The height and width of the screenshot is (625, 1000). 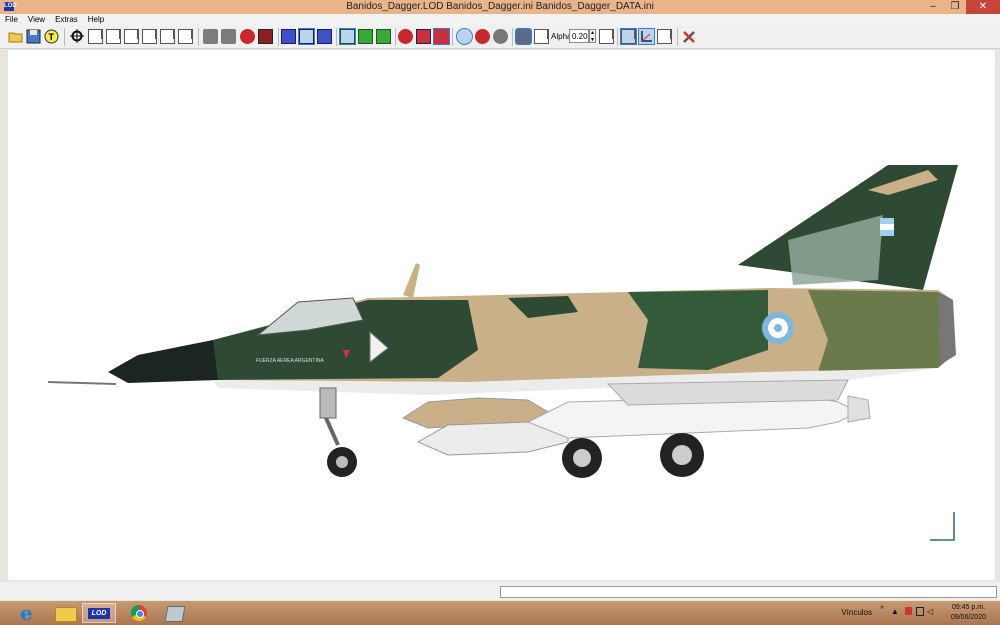 I want to click on lod-viewer-icon: LOD, so click(x=99, y=613).